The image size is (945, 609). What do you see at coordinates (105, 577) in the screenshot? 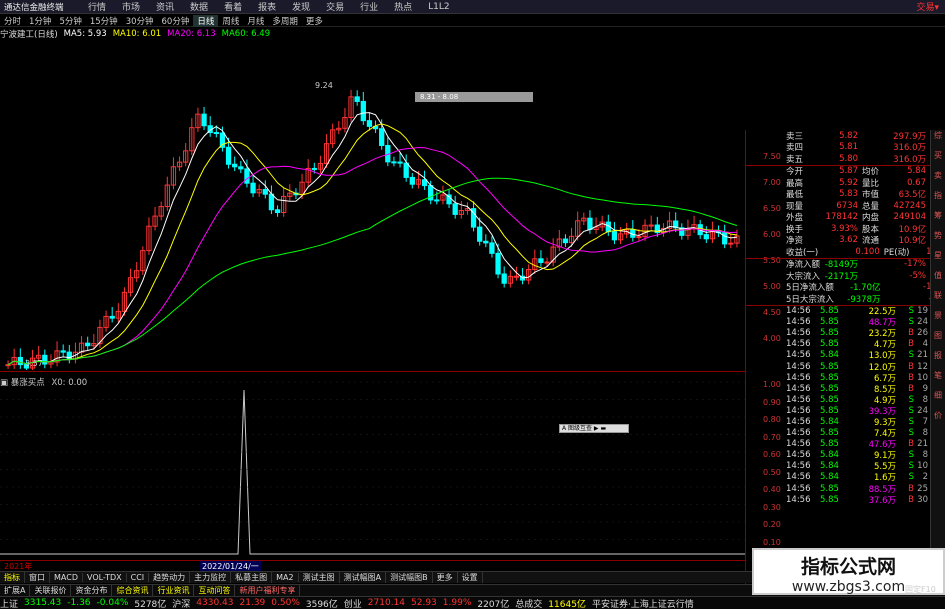
I see `indicator-tab: VOL-TDX` at bounding box center [105, 577].